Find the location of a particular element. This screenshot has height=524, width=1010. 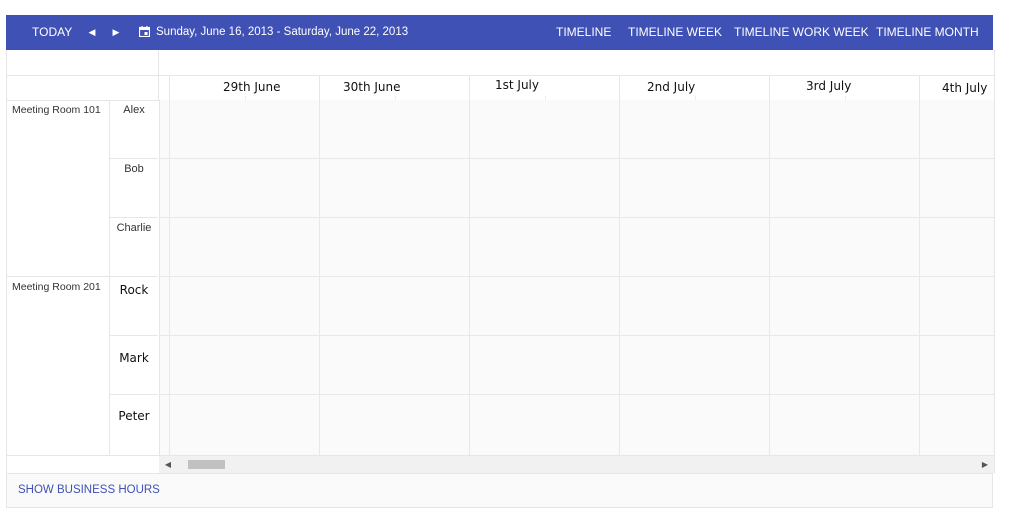

resource-name: Peter is located at coordinates (134, 416).